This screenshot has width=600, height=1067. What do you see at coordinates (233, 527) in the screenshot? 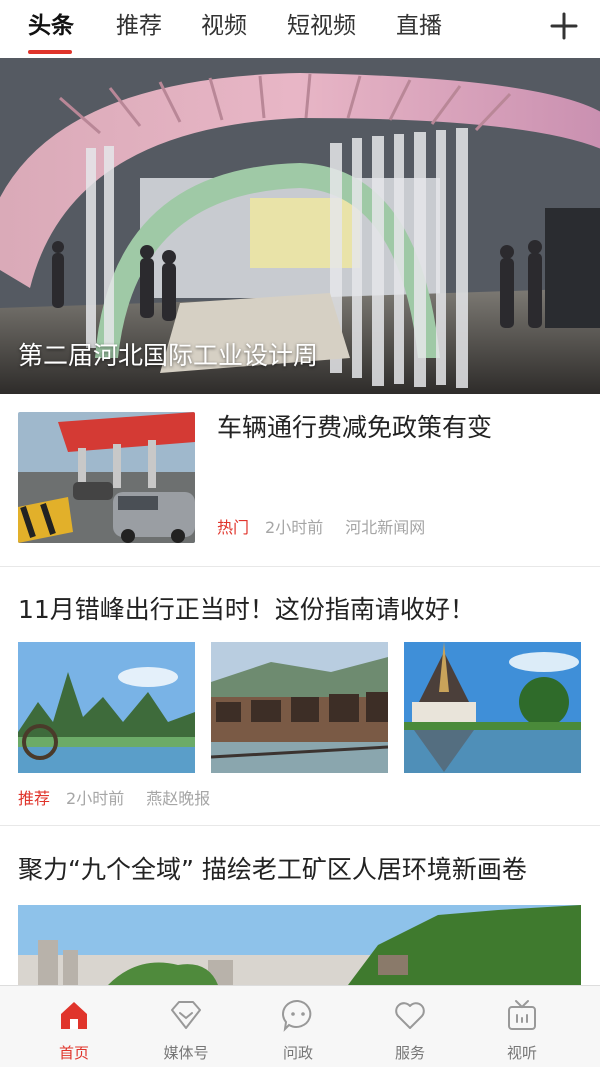
I see `article-tag: 热门` at bounding box center [233, 527].